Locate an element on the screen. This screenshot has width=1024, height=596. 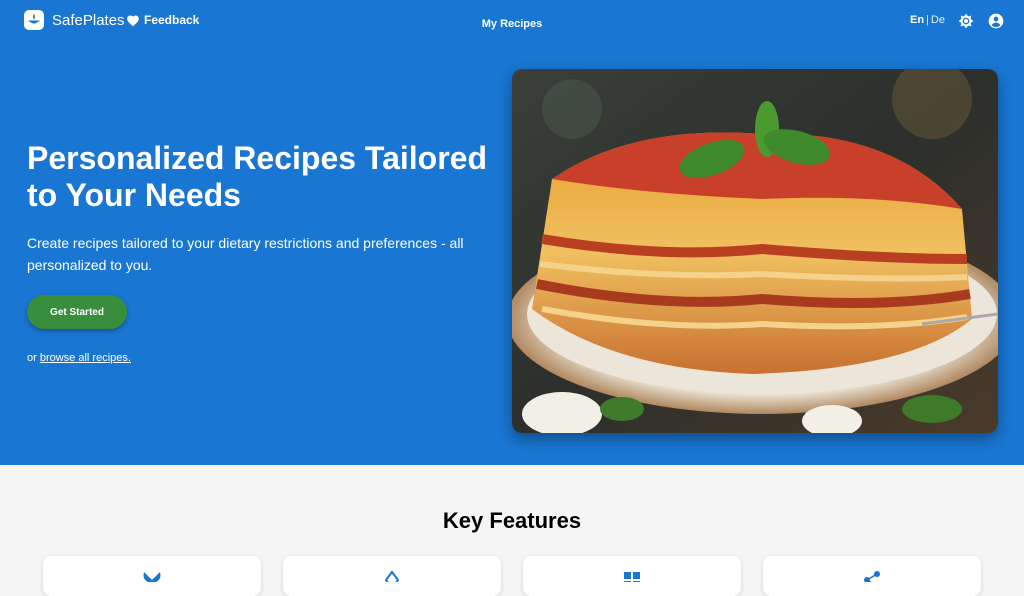
browse-text: or browse all recipes. is located at coordinates (79, 358).